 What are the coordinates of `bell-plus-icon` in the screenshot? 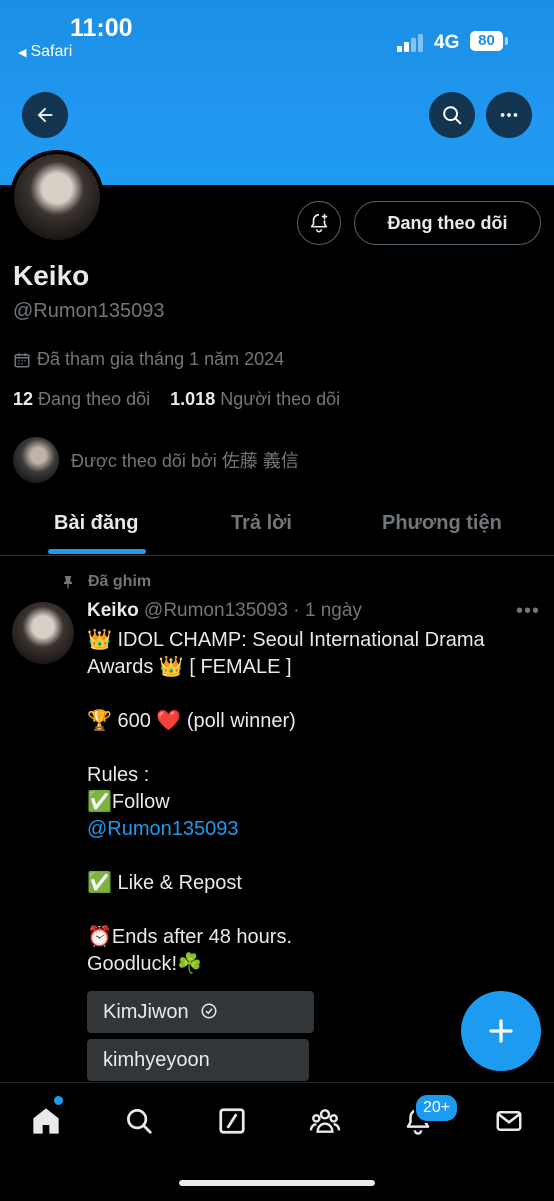 It's located at (319, 223).